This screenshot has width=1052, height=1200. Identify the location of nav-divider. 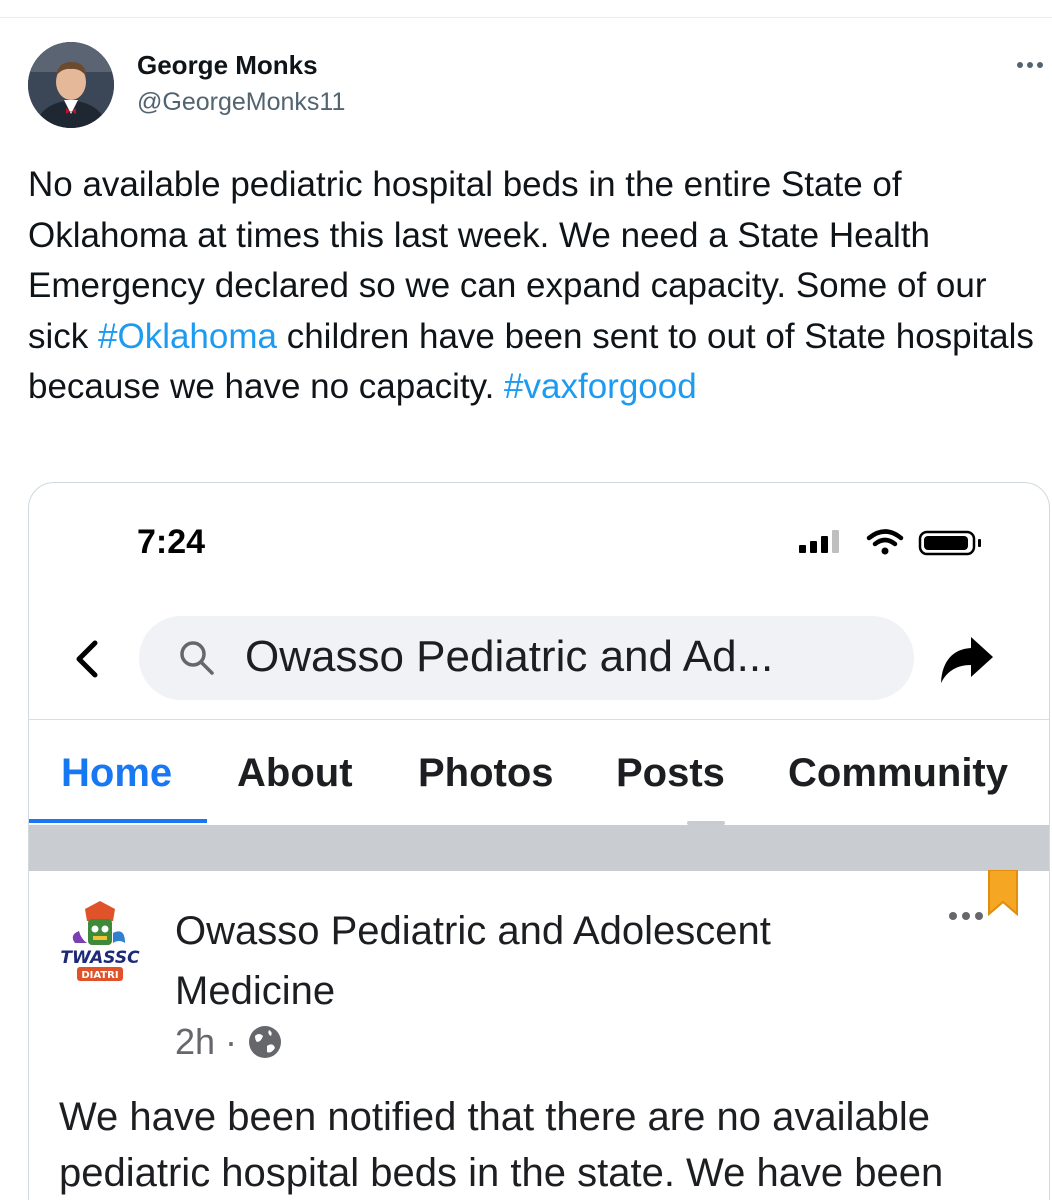
(539, 719).